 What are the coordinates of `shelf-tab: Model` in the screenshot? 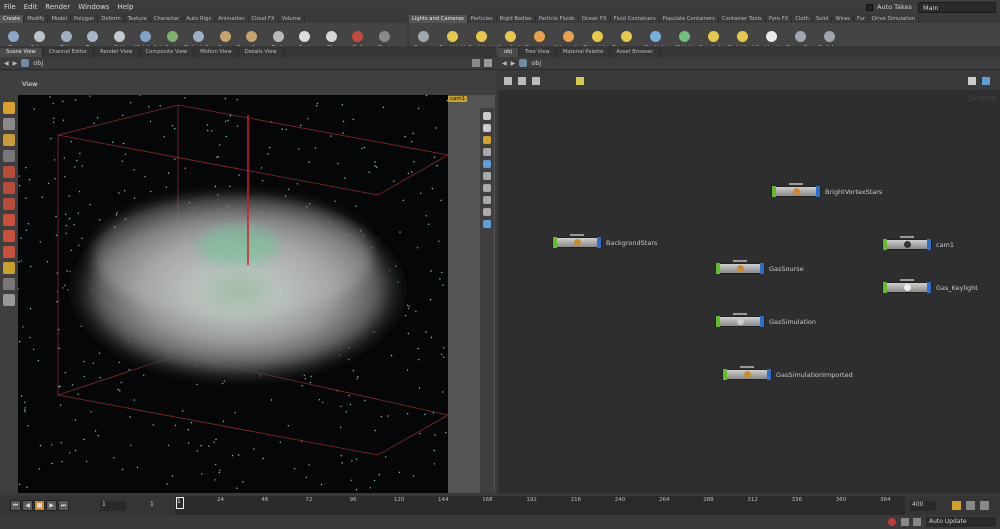 It's located at (60, 19).